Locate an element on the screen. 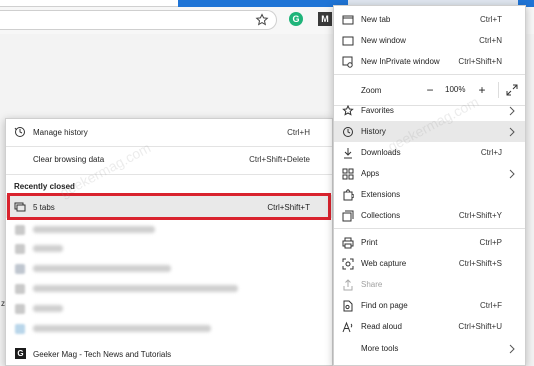 The width and height of the screenshot is (534, 366). menu-item-label: New tab is located at coordinates (376, 19).